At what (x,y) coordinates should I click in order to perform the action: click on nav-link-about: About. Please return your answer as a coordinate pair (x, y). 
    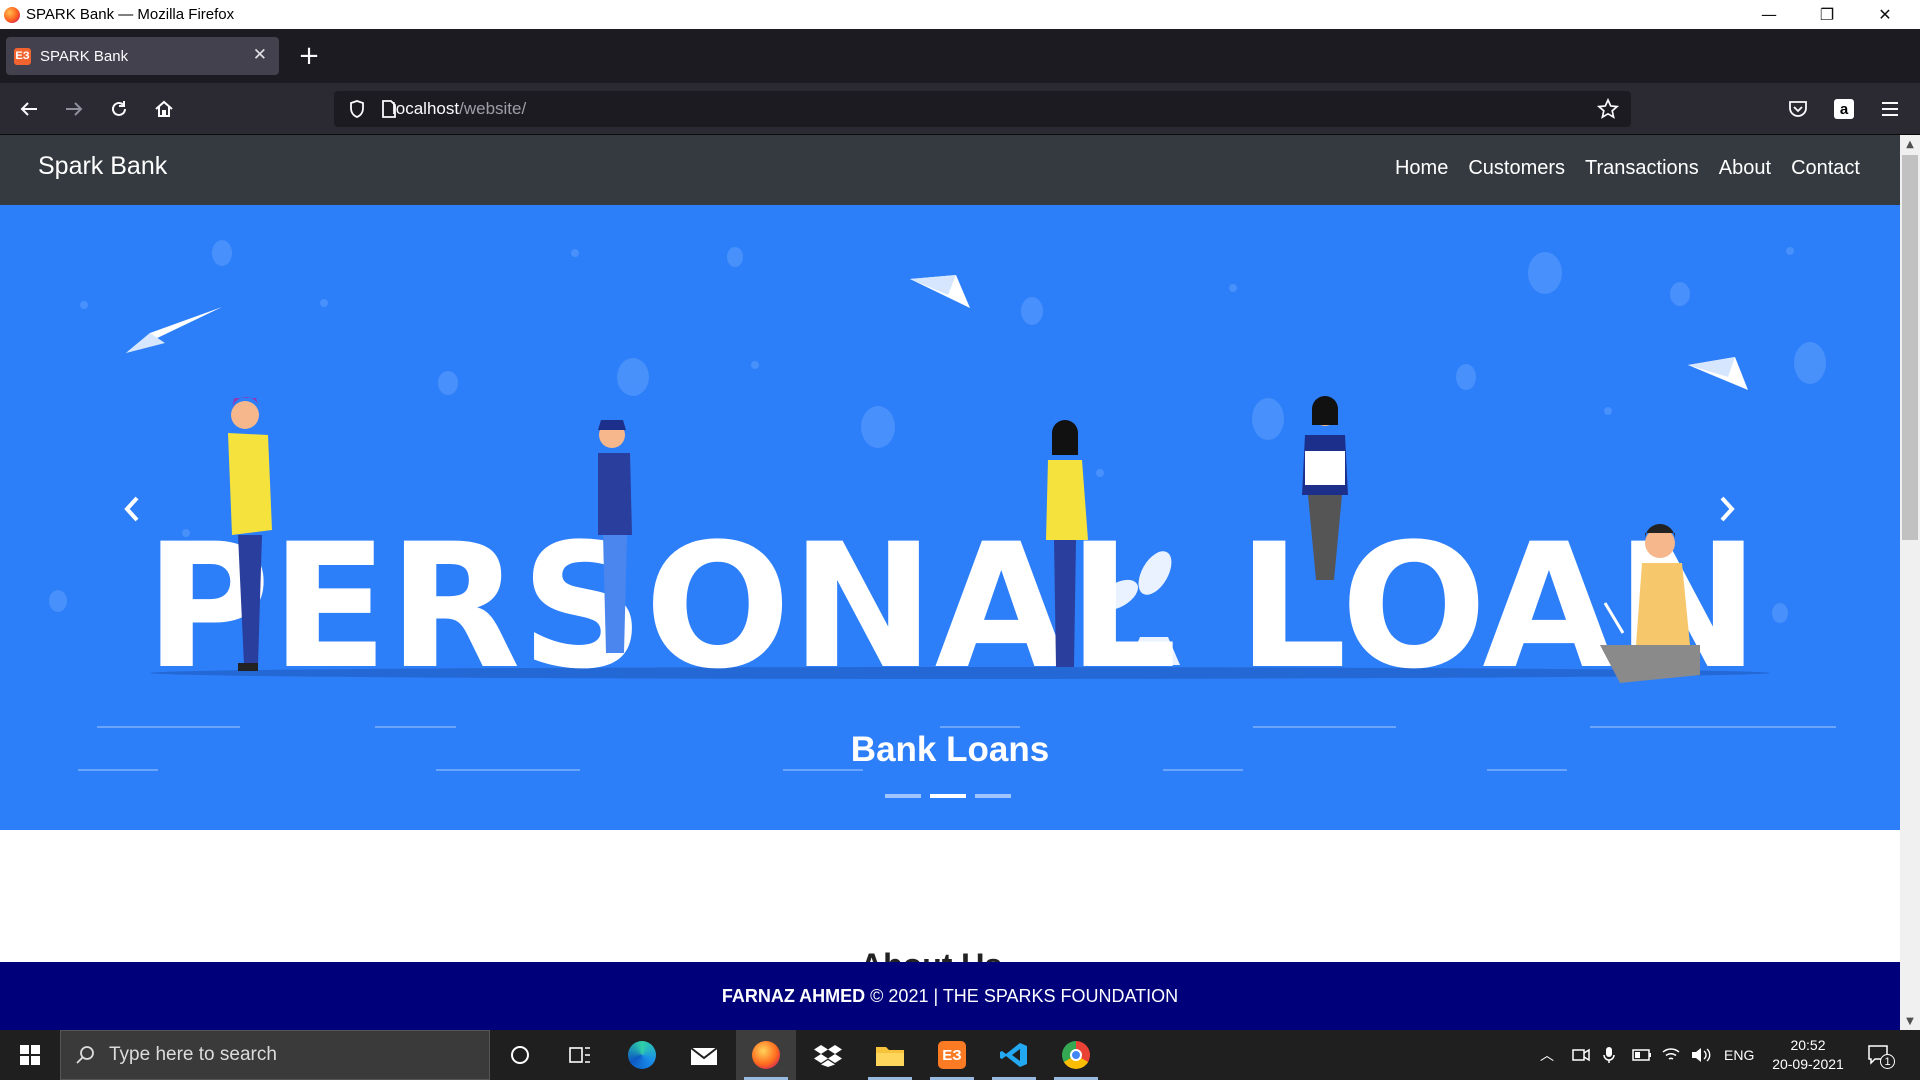
    Looking at the image, I should click on (1745, 168).